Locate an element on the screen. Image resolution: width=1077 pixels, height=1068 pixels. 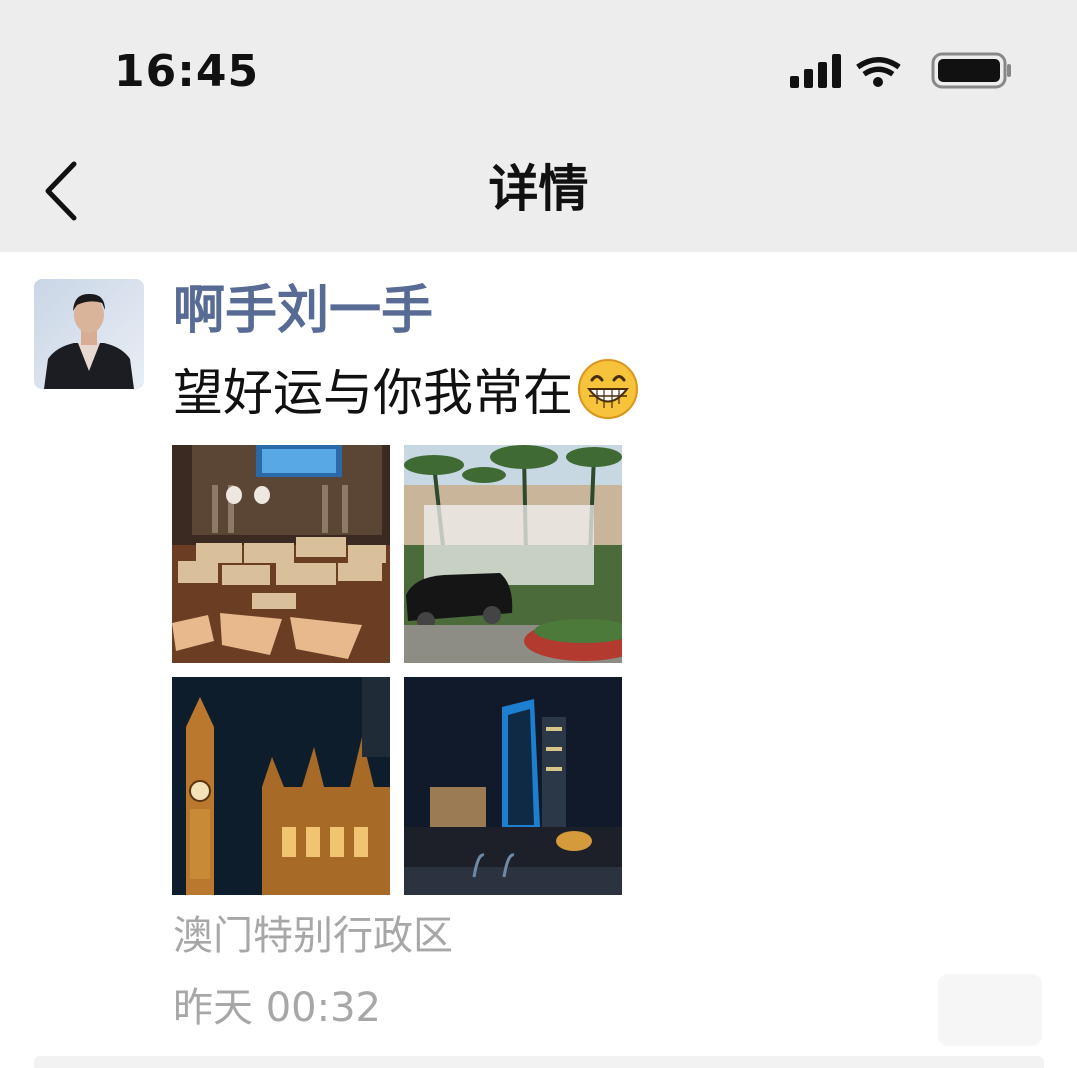
battery-icon is located at coordinates (971, 70).